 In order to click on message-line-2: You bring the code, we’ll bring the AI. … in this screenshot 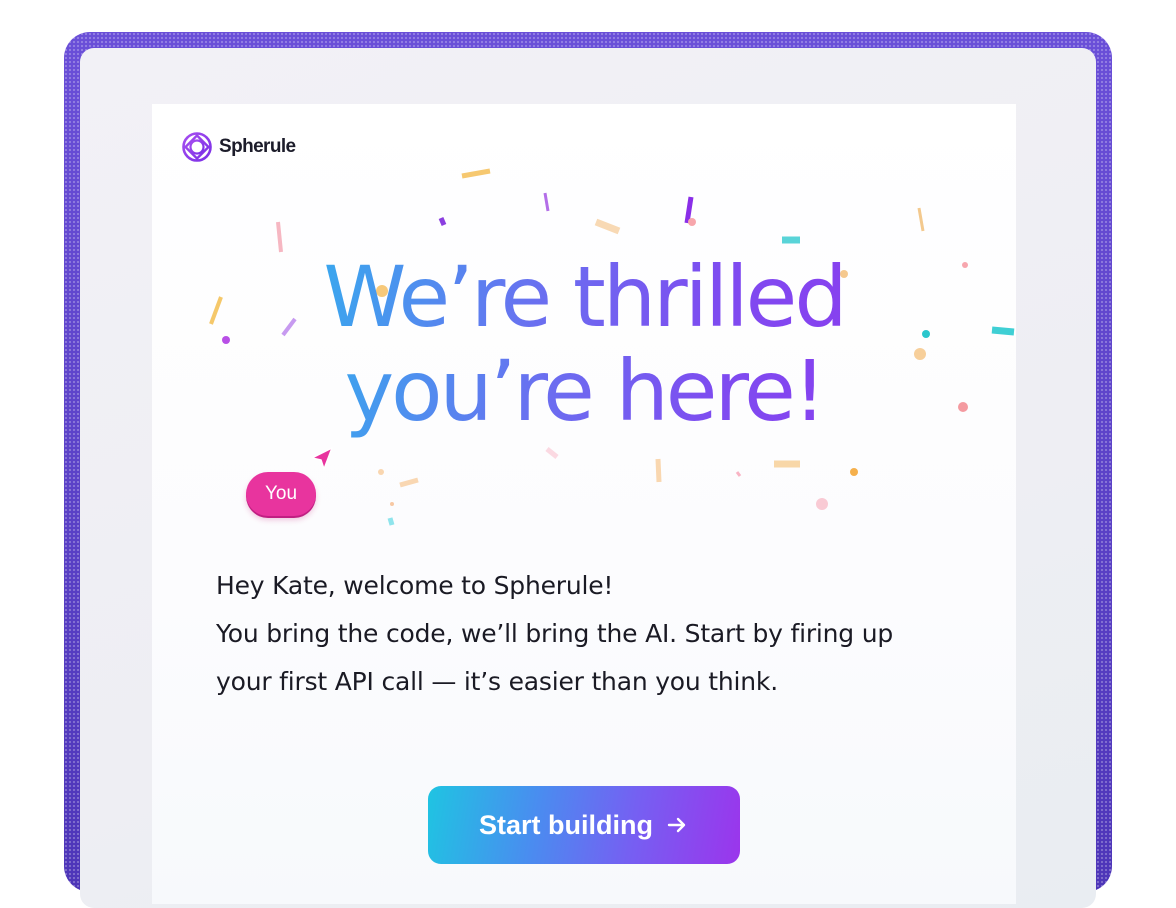, I will do `click(555, 633)`.